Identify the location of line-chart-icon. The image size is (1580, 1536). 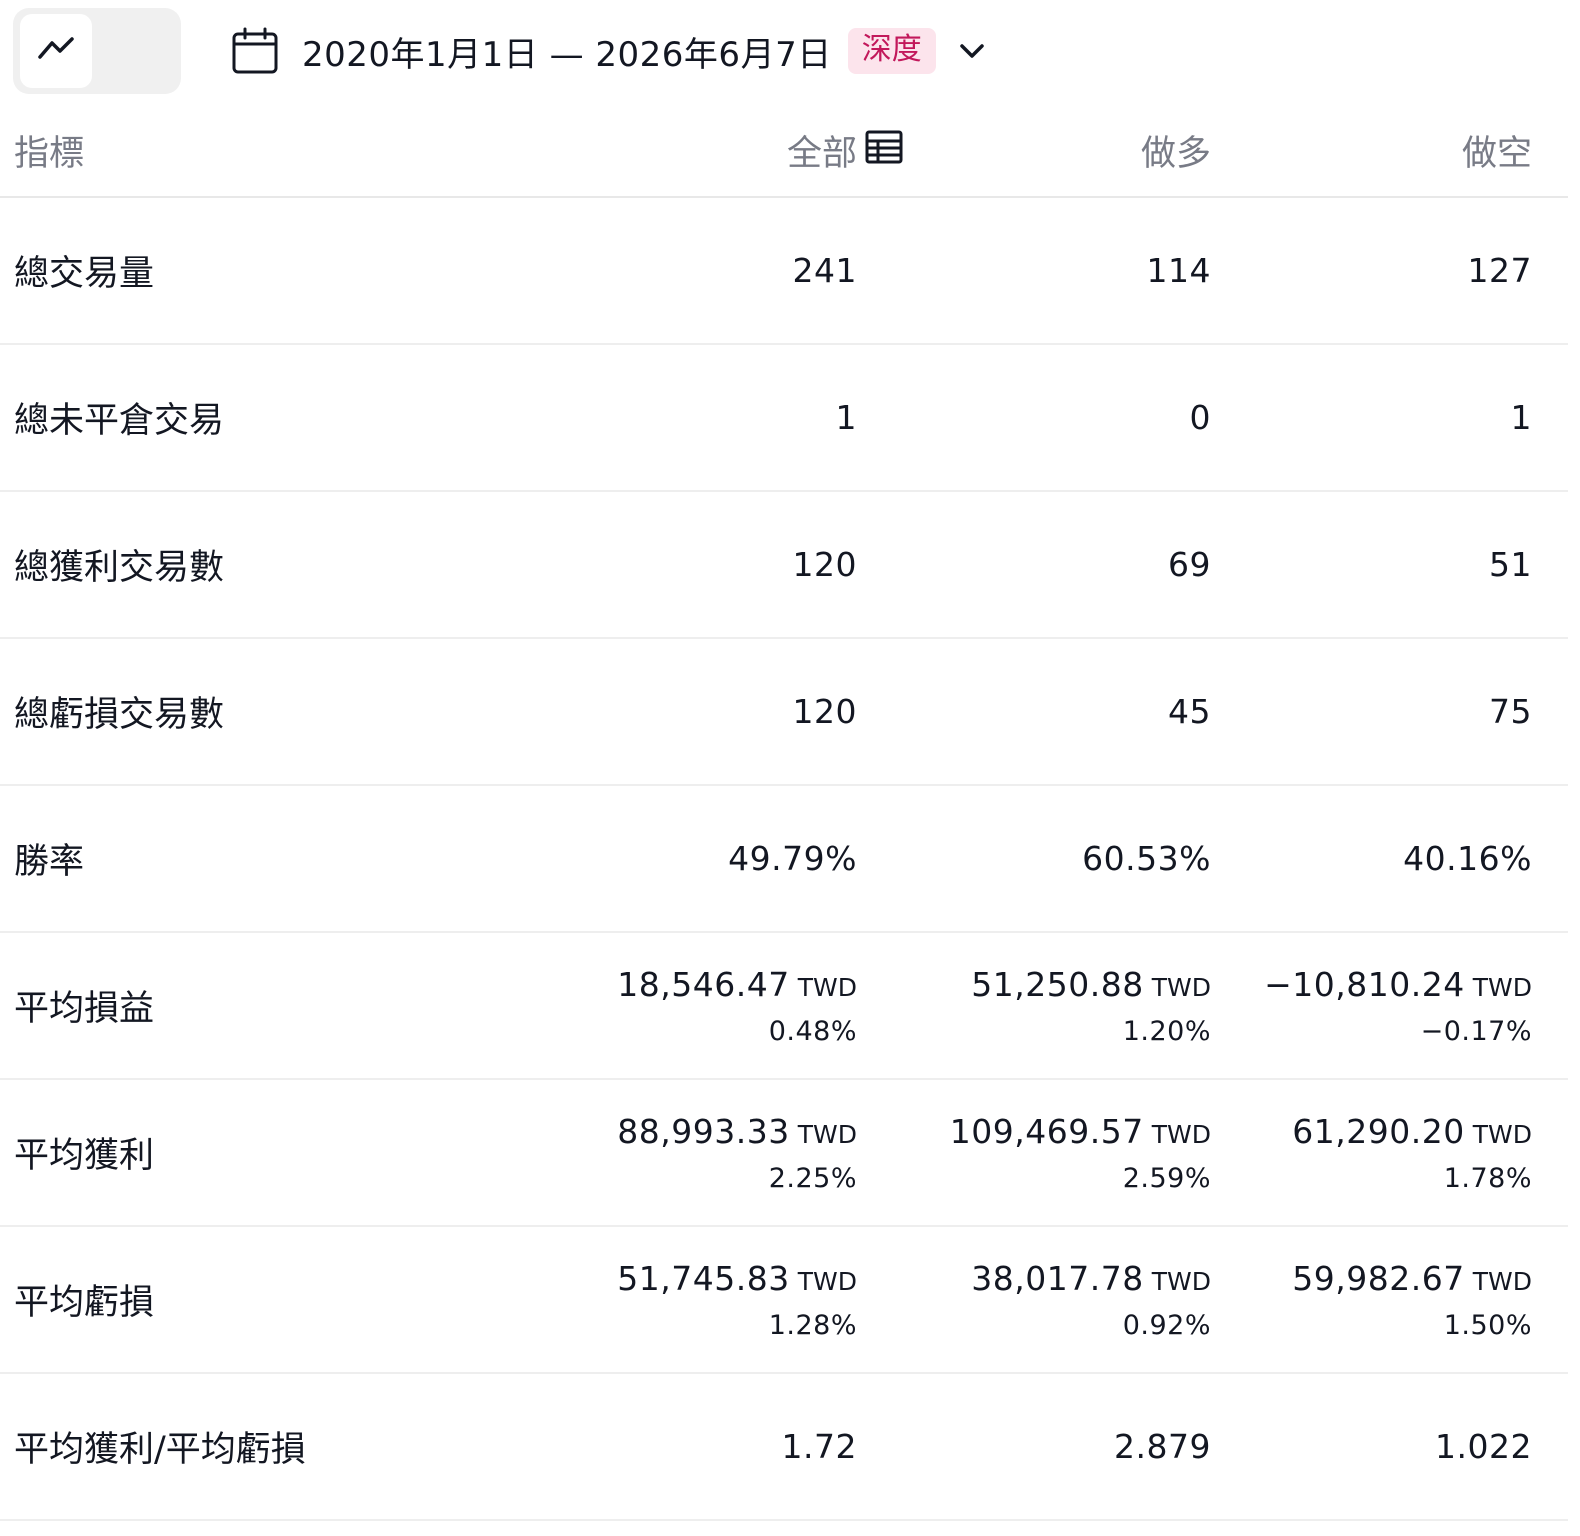
(56, 51).